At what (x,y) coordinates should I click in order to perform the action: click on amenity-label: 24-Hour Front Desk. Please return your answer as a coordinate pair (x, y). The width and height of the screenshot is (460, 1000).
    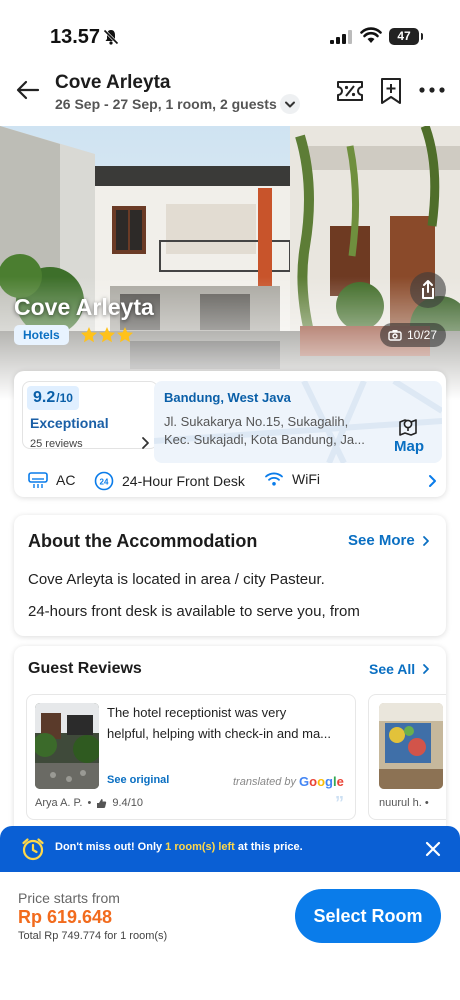
    Looking at the image, I should click on (183, 481).